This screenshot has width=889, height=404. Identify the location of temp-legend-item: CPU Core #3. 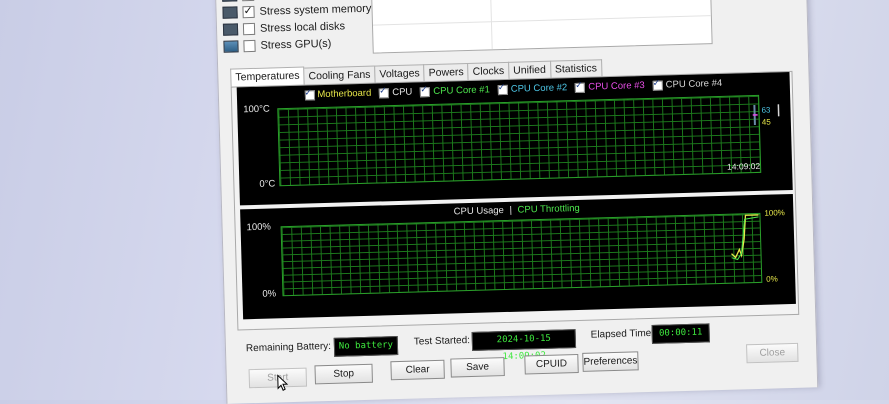
(610, 86).